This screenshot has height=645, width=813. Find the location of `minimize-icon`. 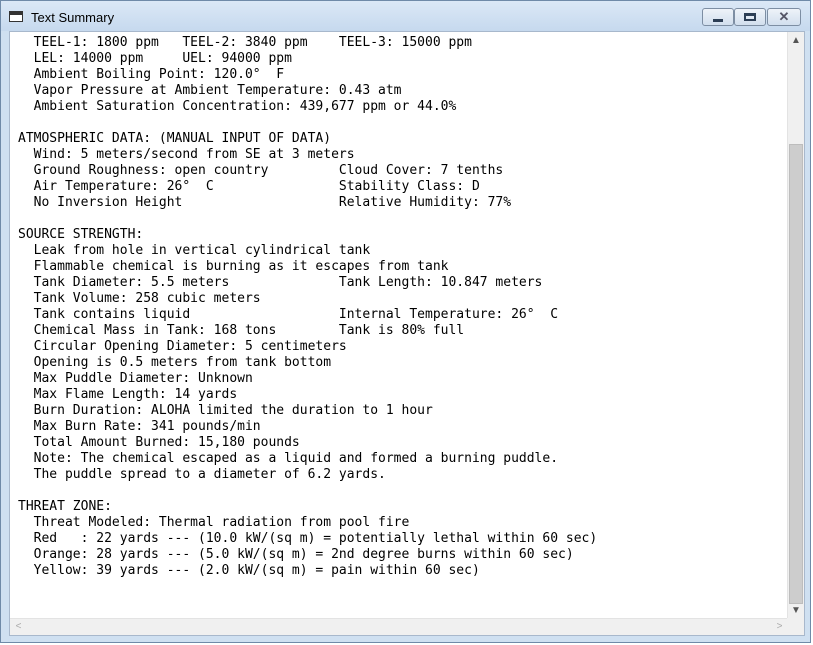

minimize-icon is located at coordinates (718, 20).